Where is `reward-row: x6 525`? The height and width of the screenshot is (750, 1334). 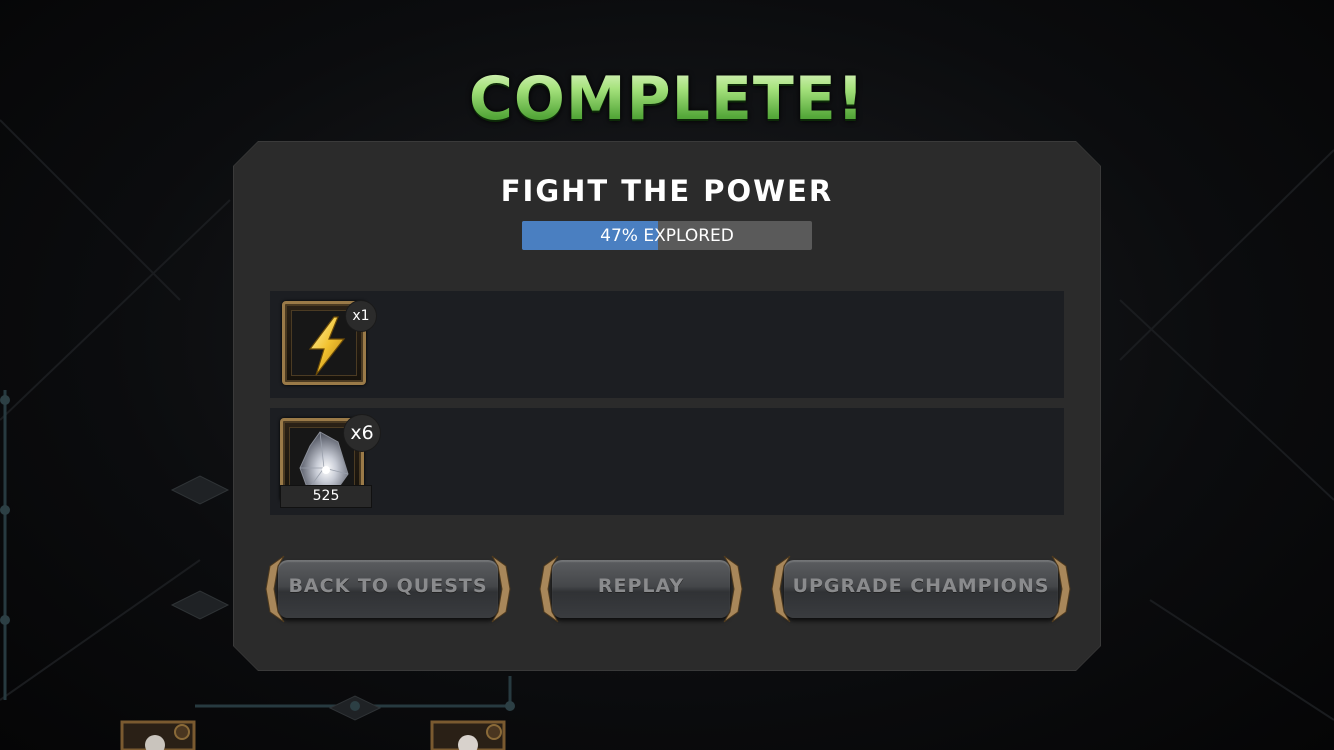
reward-row: x6 525 is located at coordinates (667, 461).